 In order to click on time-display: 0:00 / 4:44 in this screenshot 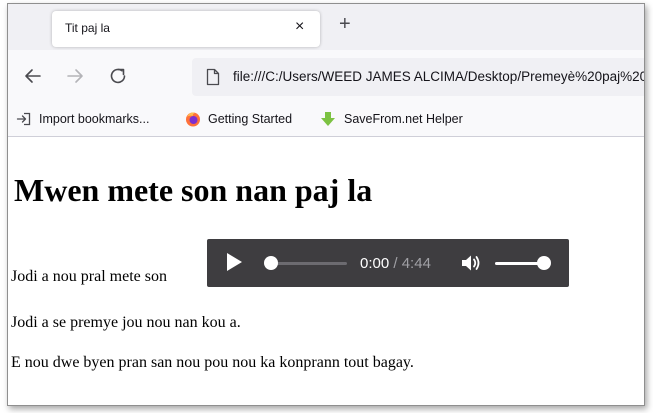, I will do `click(395, 263)`.